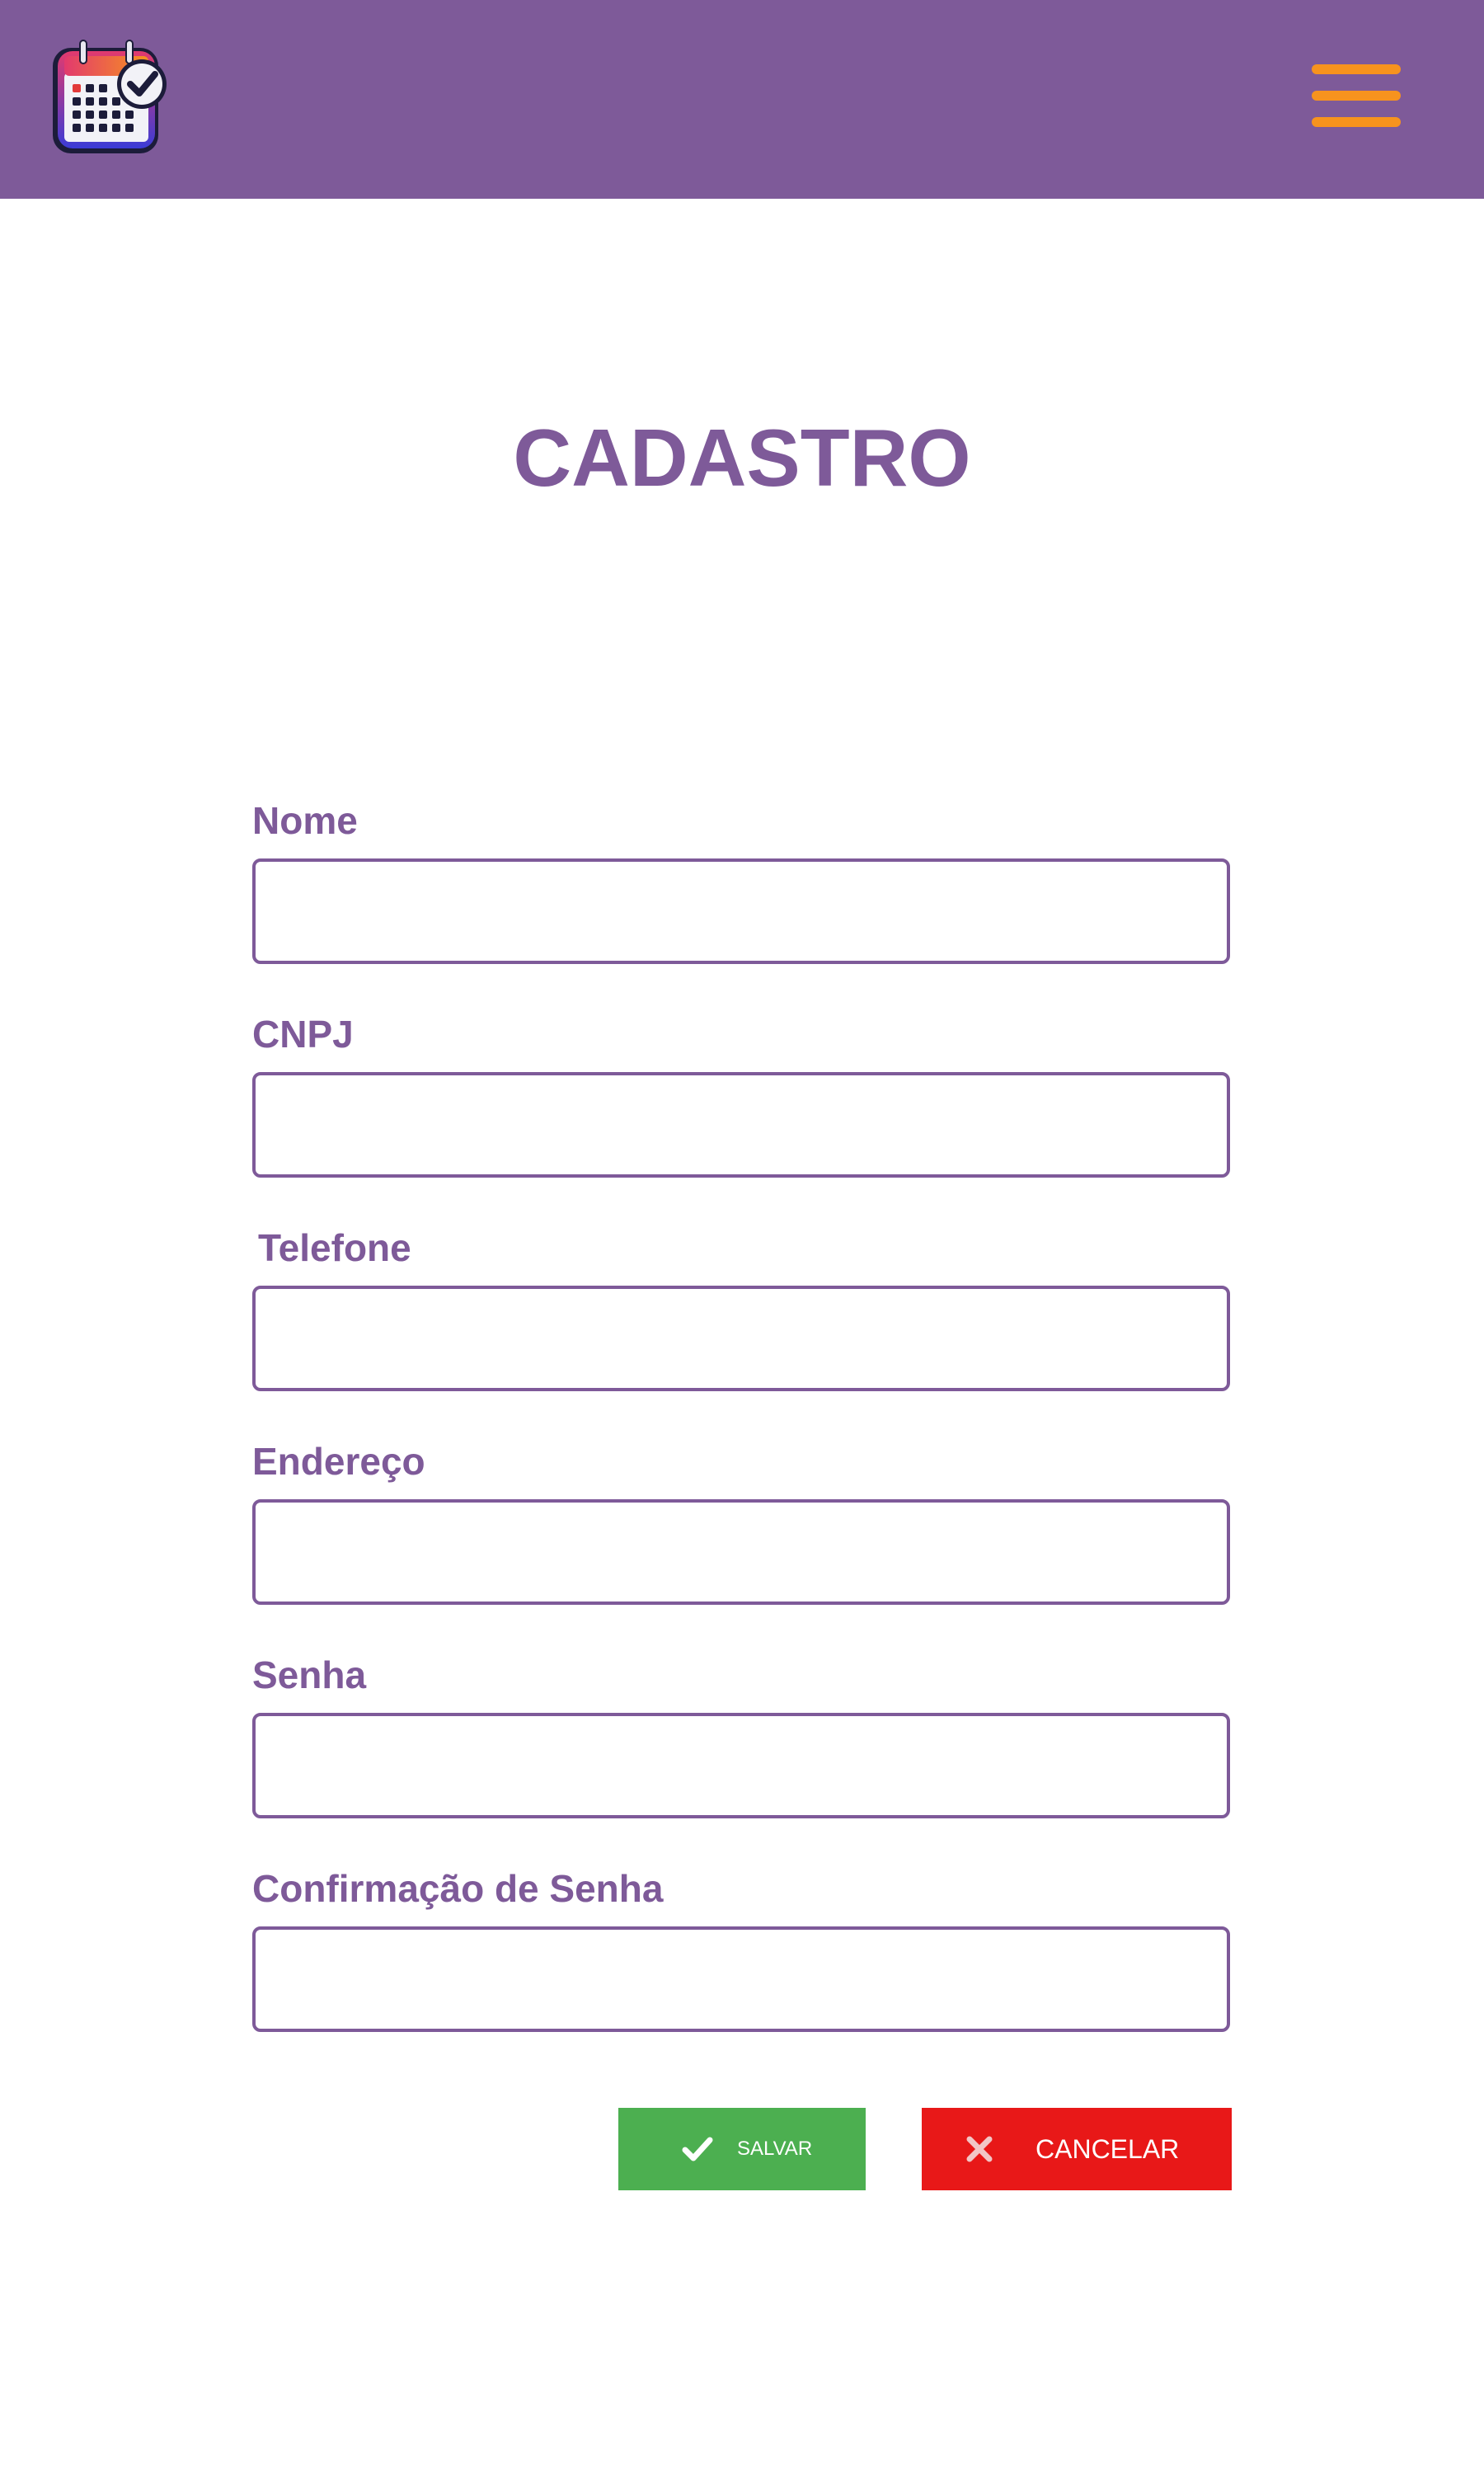 This screenshot has height=2474, width=1484. I want to click on save-button: SALVAR, so click(742, 2149).